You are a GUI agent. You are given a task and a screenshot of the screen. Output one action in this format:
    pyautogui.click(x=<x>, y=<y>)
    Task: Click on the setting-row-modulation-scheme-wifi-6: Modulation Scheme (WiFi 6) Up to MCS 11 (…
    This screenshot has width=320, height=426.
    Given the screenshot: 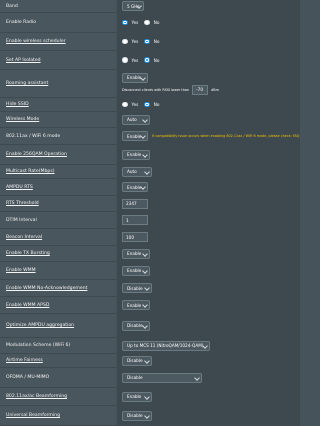 What is the action you would take?
    pyautogui.click(x=150, y=346)
    